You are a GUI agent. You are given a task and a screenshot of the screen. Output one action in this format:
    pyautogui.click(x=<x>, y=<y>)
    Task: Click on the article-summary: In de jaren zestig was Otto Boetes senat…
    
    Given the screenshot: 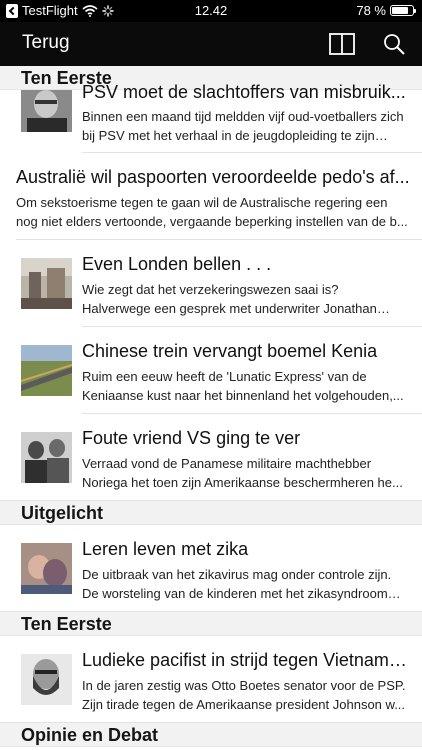 What is the action you would take?
    pyautogui.click(x=244, y=695)
    